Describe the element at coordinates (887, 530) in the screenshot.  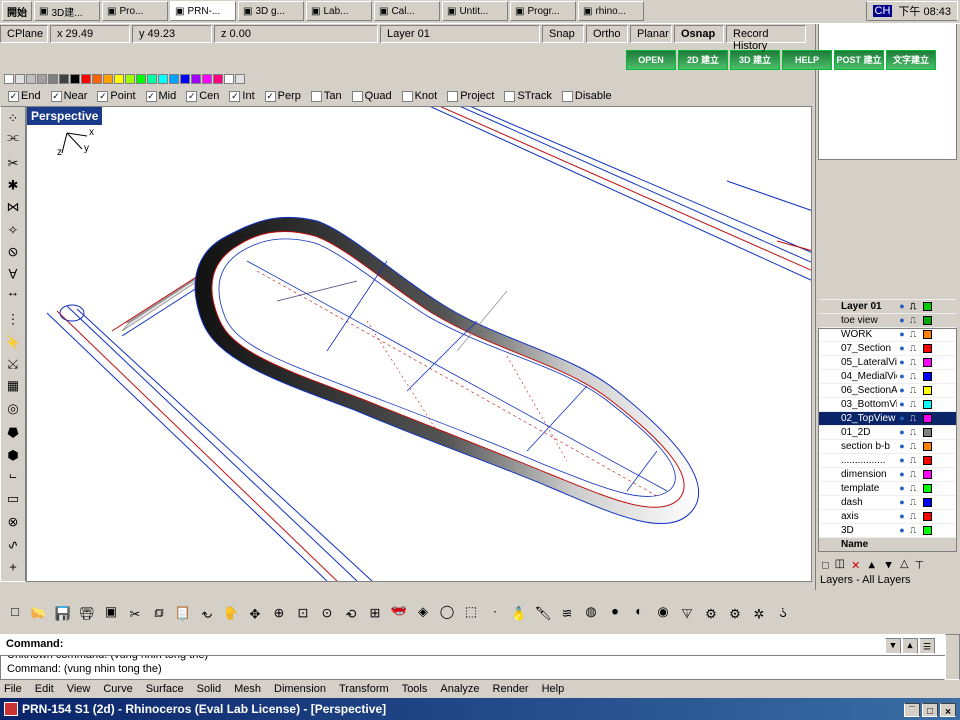
I see `layer-row: 3D ● ⎍` at that location.